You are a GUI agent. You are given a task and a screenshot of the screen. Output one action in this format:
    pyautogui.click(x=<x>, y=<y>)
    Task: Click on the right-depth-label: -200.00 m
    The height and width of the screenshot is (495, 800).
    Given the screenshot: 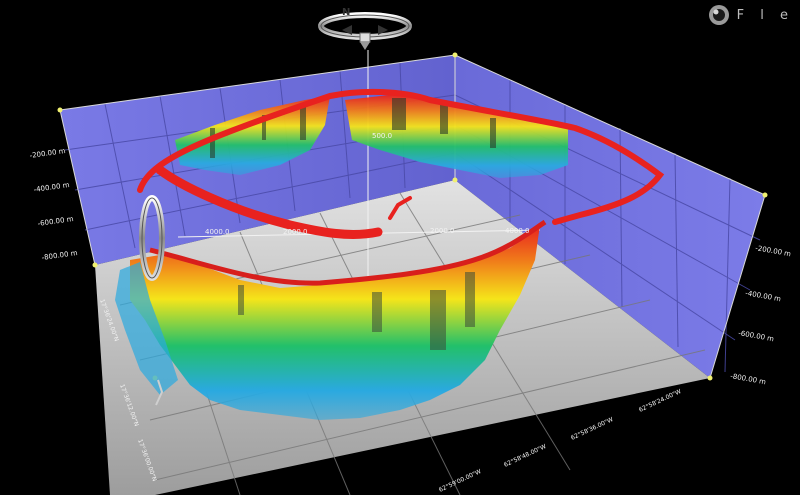 What is the action you would take?
    pyautogui.click(x=773, y=251)
    